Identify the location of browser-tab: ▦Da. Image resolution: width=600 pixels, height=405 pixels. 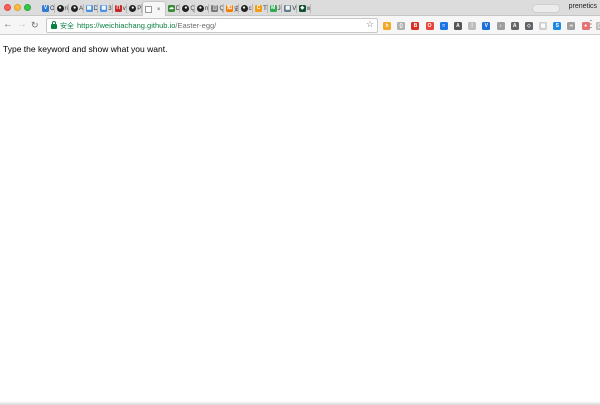
(91, 8).